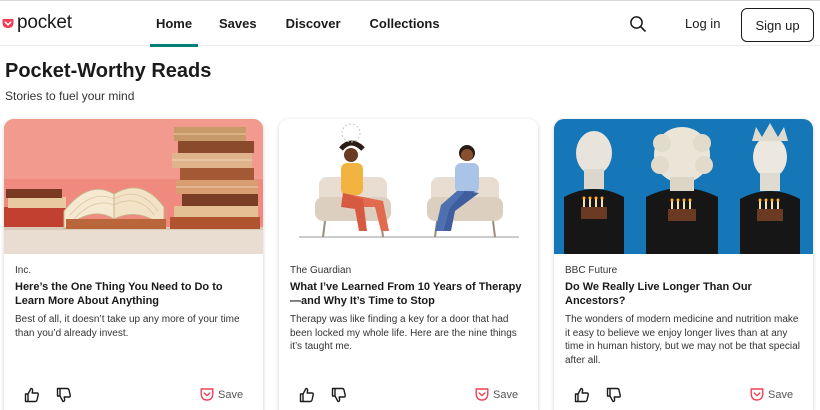 This screenshot has width=820, height=410. Describe the element at coordinates (321, 270) in the screenshot. I see `card-publisher: The Guardian` at that location.